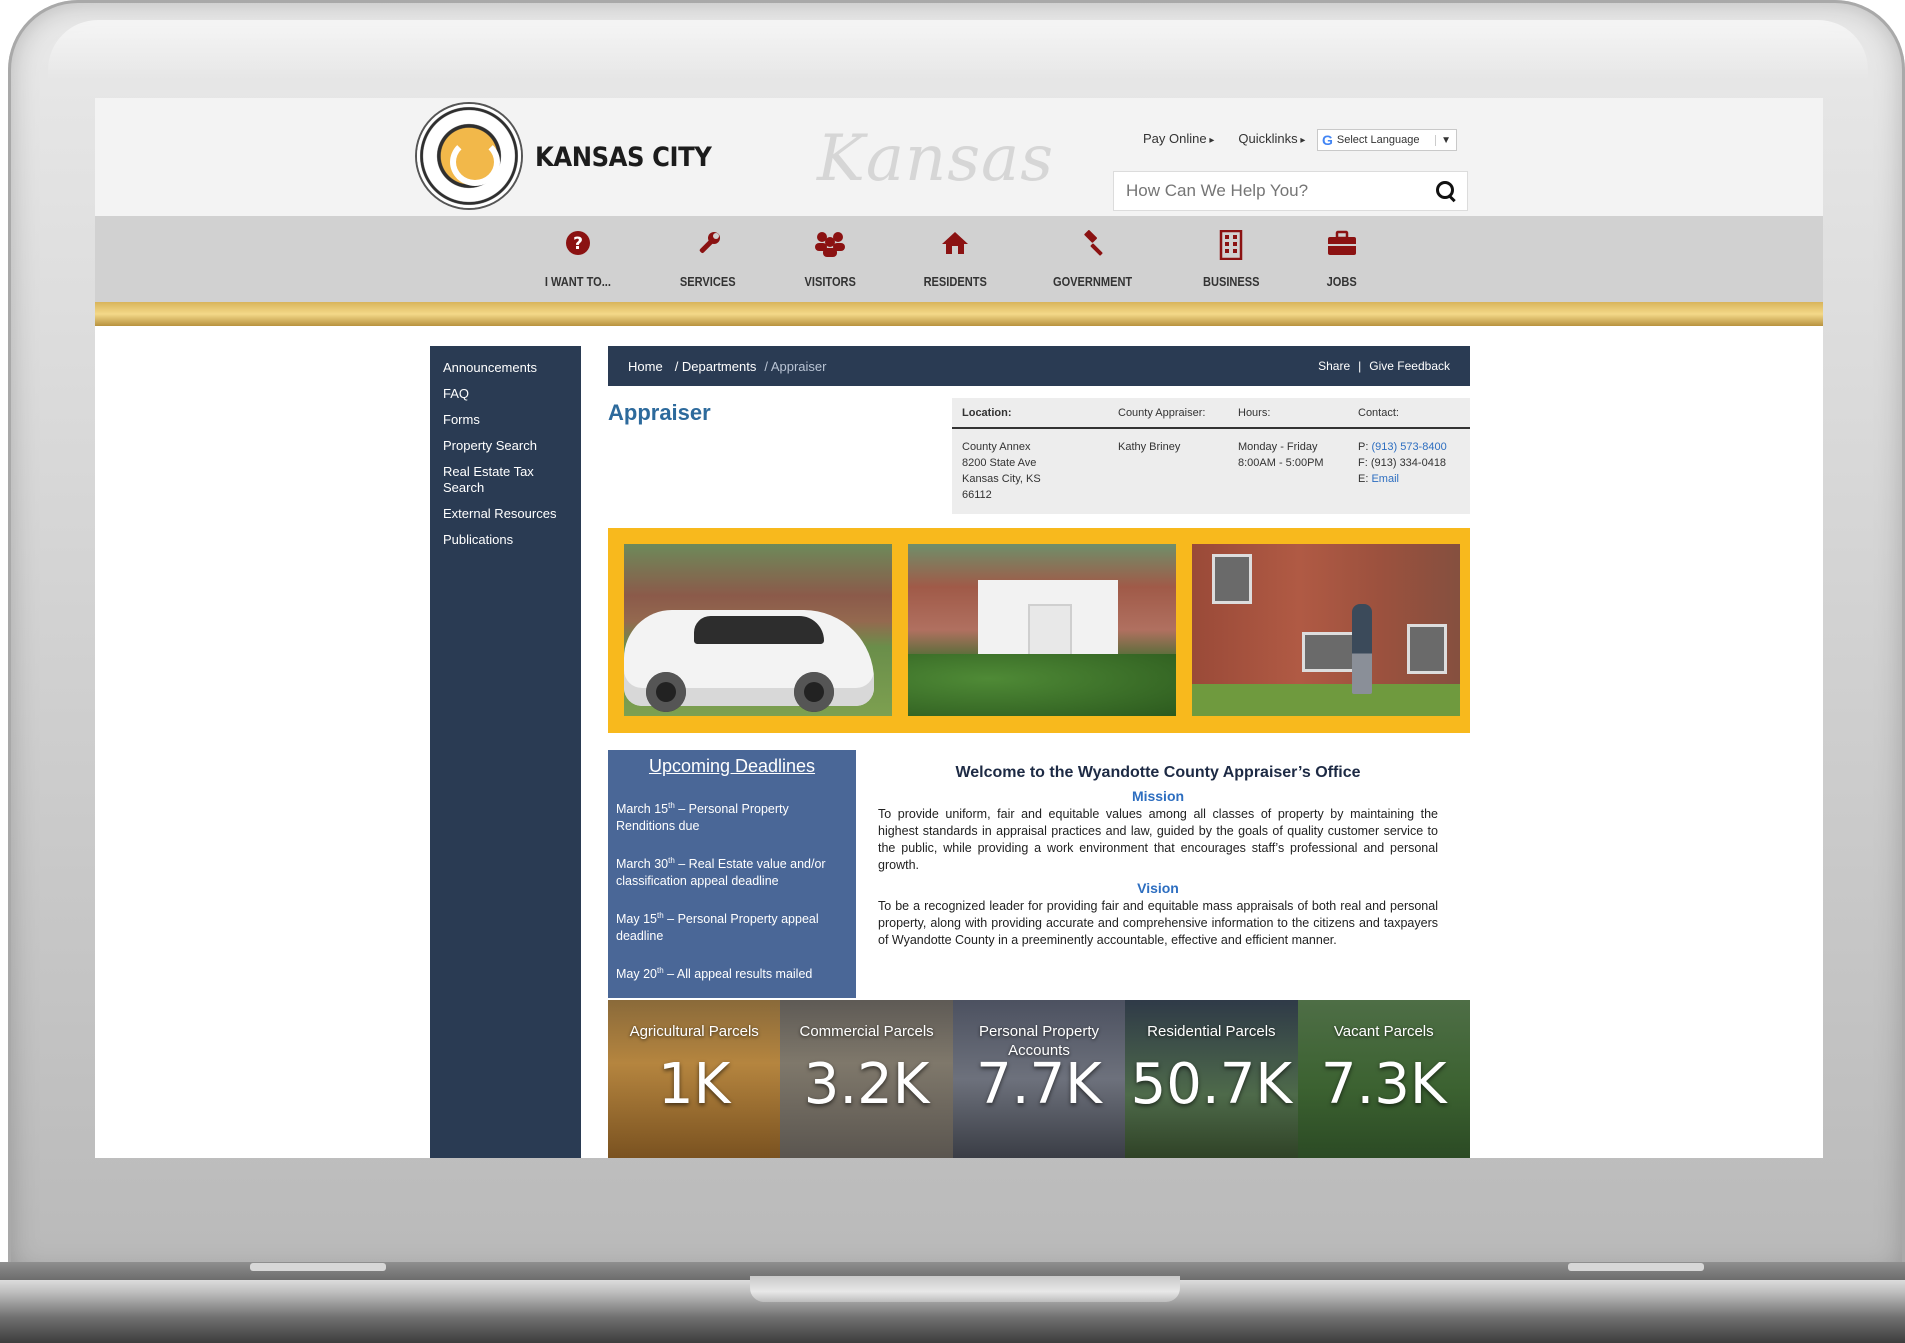  Describe the element at coordinates (1326, 700) in the screenshot. I see `grass-shape` at that location.